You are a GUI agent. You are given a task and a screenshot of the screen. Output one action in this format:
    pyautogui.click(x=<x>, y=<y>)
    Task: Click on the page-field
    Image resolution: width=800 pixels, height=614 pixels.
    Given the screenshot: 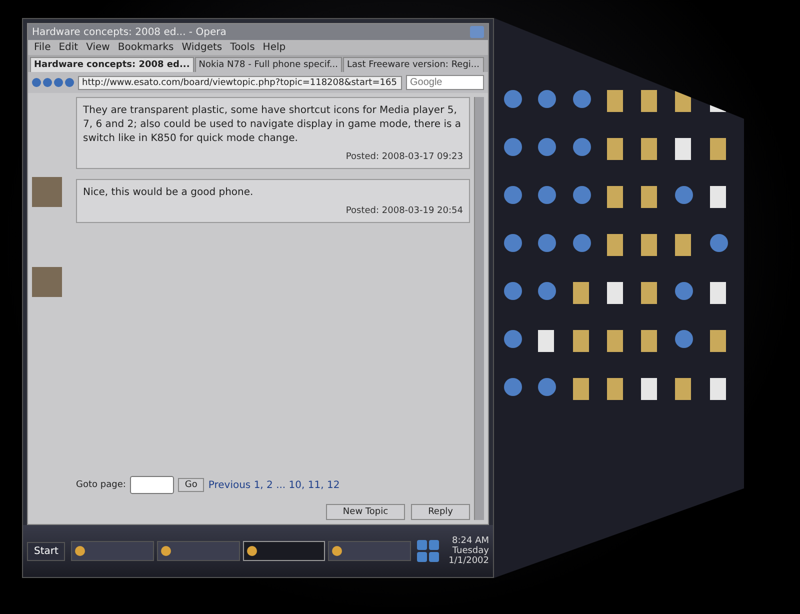 What is the action you would take?
    pyautogui.click(x=152, y=485)
    